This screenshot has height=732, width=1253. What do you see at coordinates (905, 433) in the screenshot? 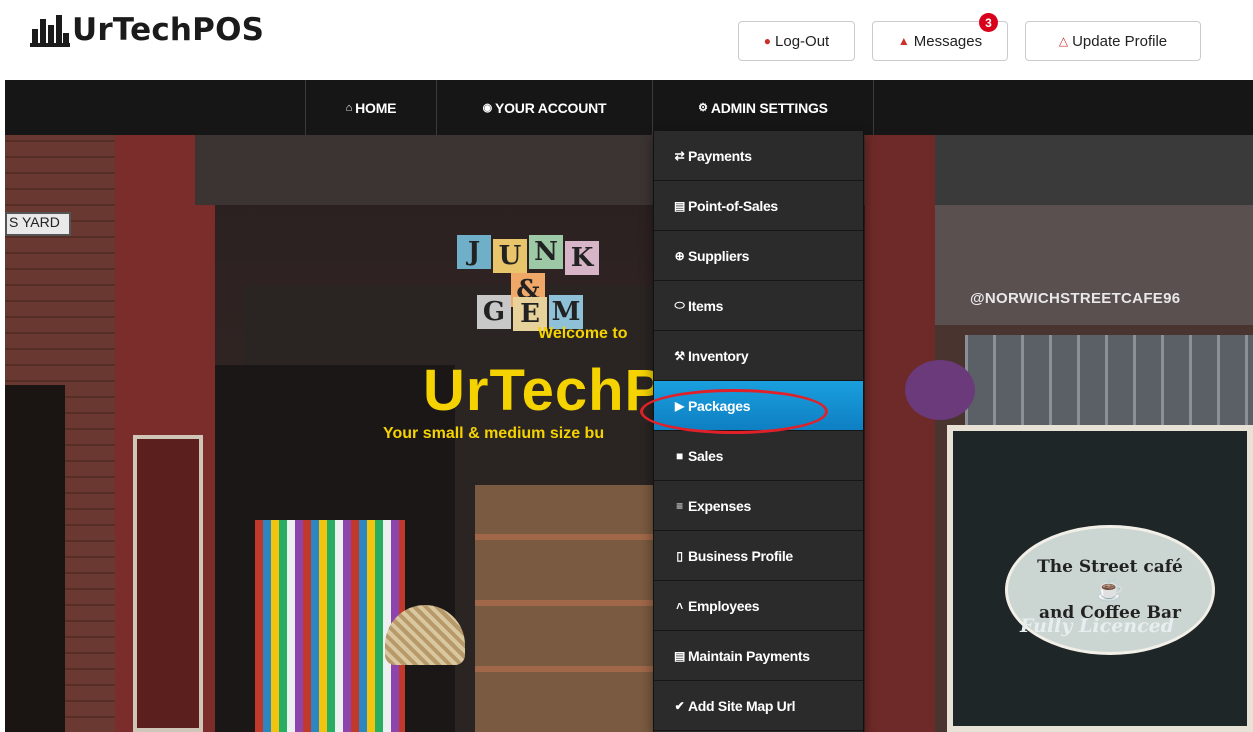
I see `hero-pillar-right` at bounding box center [905, 433].